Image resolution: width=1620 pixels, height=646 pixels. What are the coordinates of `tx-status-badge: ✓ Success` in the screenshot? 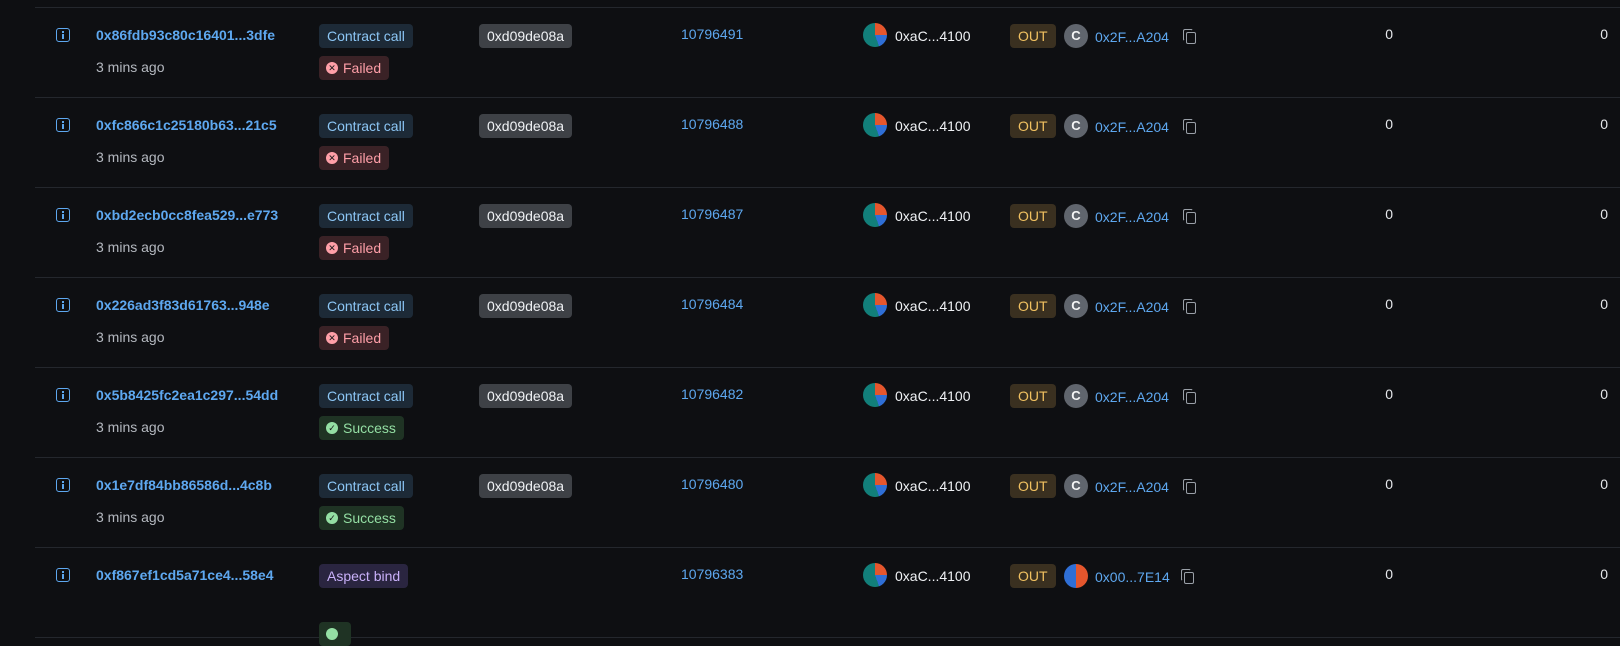 It's located at (361, 428).